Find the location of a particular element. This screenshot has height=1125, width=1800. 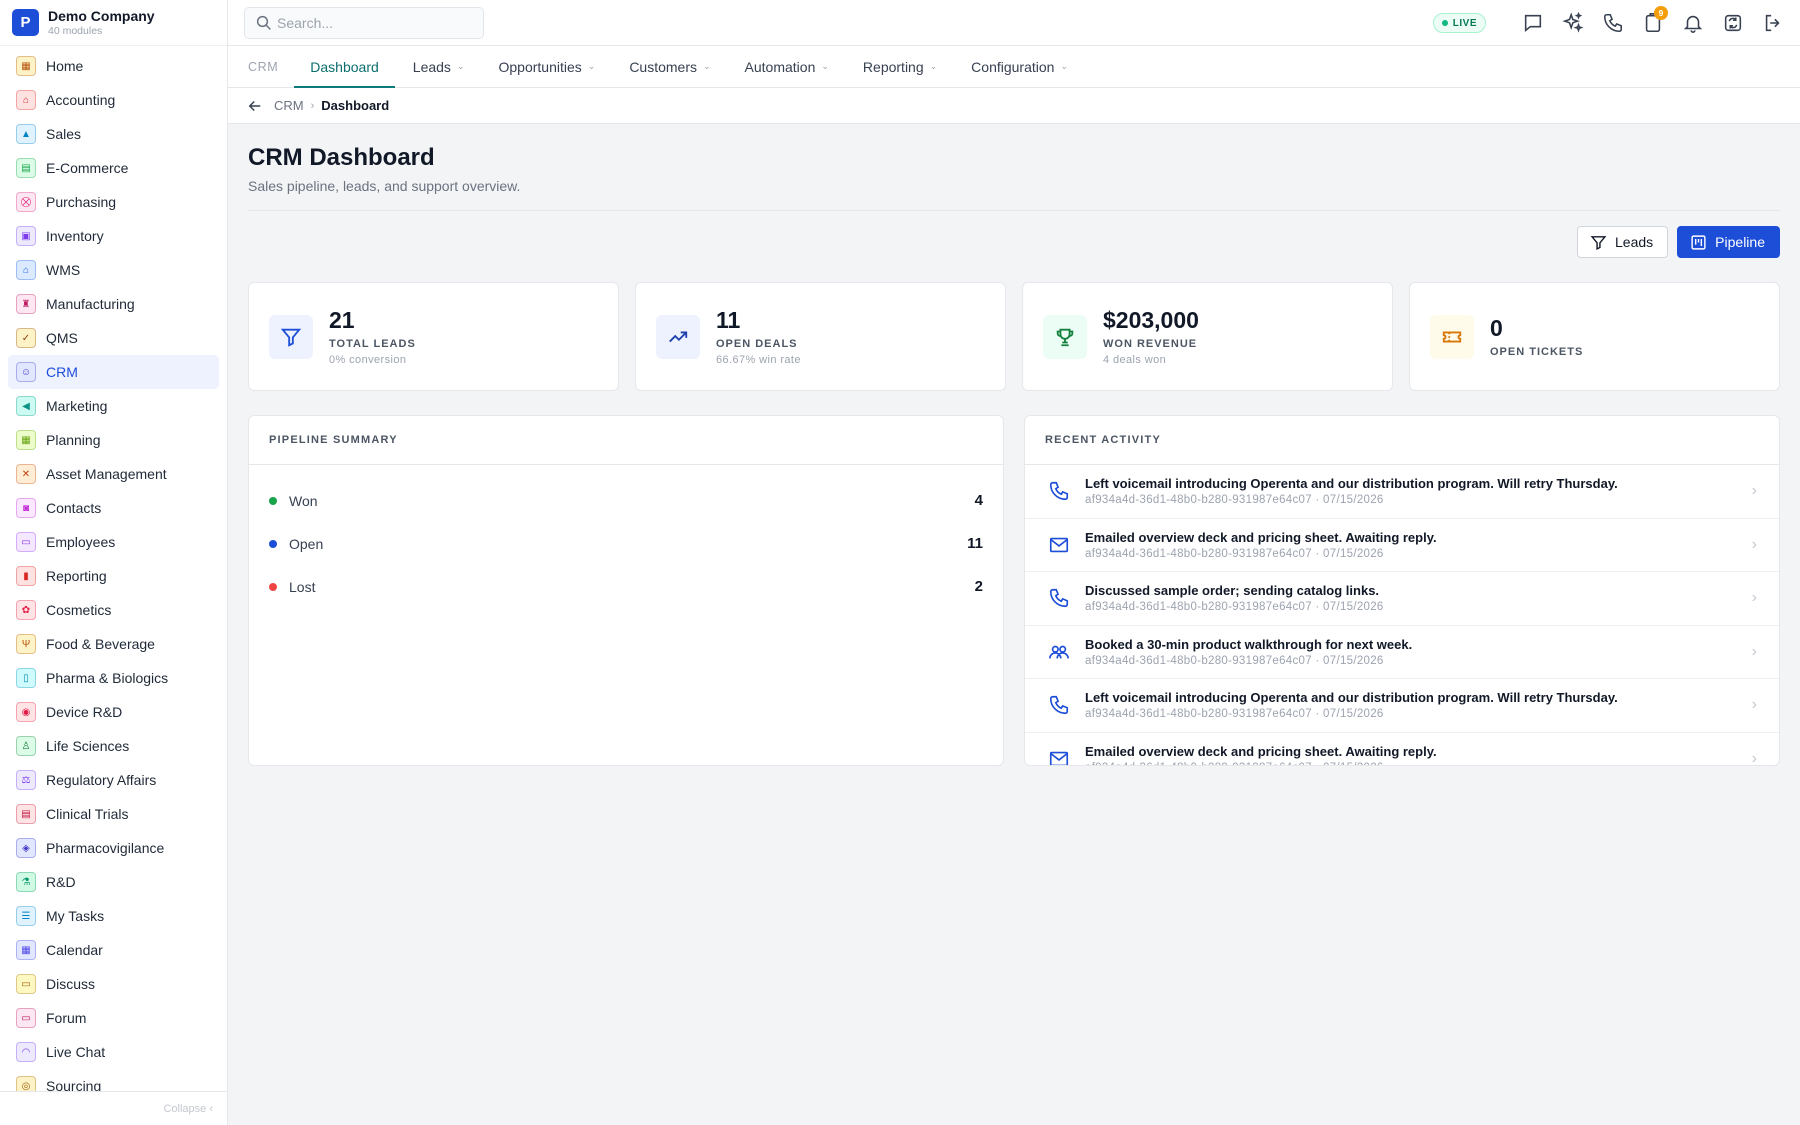

sidebar-item-contacts: ◙ Contacts is located at coordinates (113, 508).